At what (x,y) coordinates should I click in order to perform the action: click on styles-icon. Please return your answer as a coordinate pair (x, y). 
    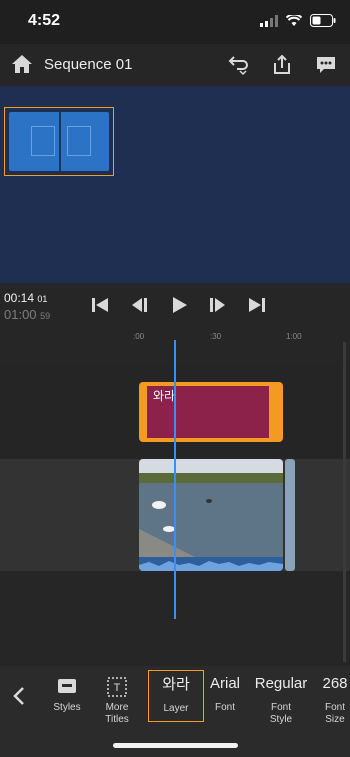
    Looking at the image, I should click on (67, 686).